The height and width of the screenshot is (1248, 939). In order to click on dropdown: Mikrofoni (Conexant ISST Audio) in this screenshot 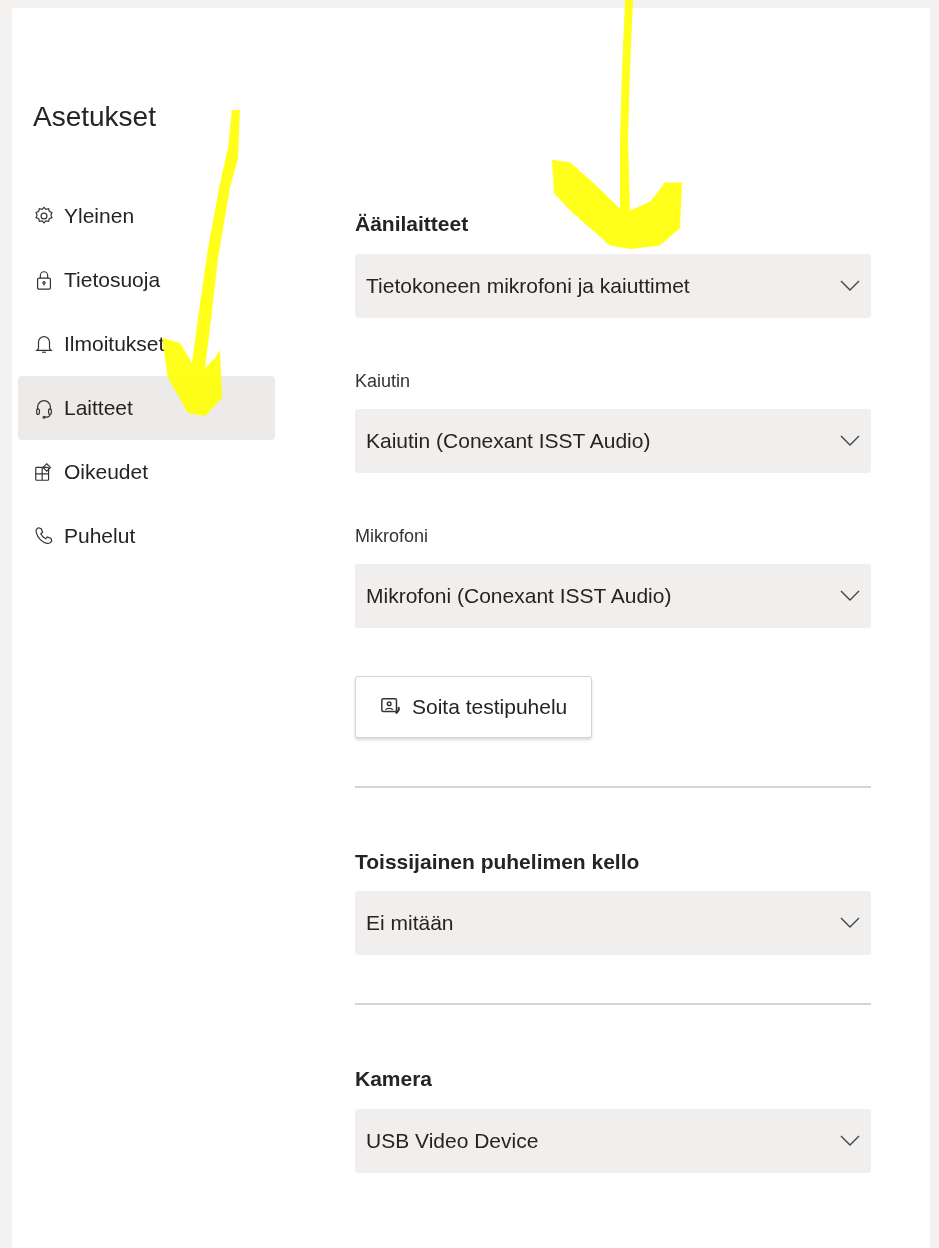, I will do `click(613, 595)`.